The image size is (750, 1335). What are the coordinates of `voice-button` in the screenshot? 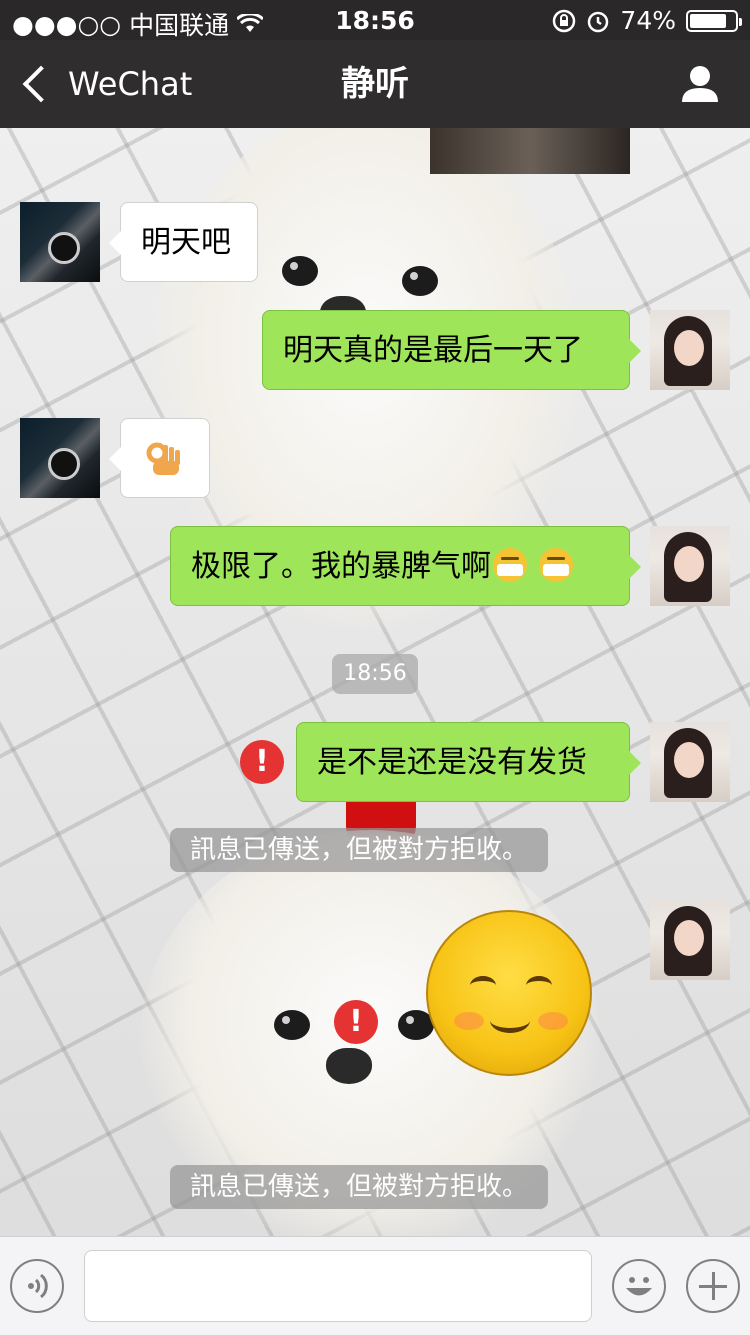 It's located at (37, 1286).